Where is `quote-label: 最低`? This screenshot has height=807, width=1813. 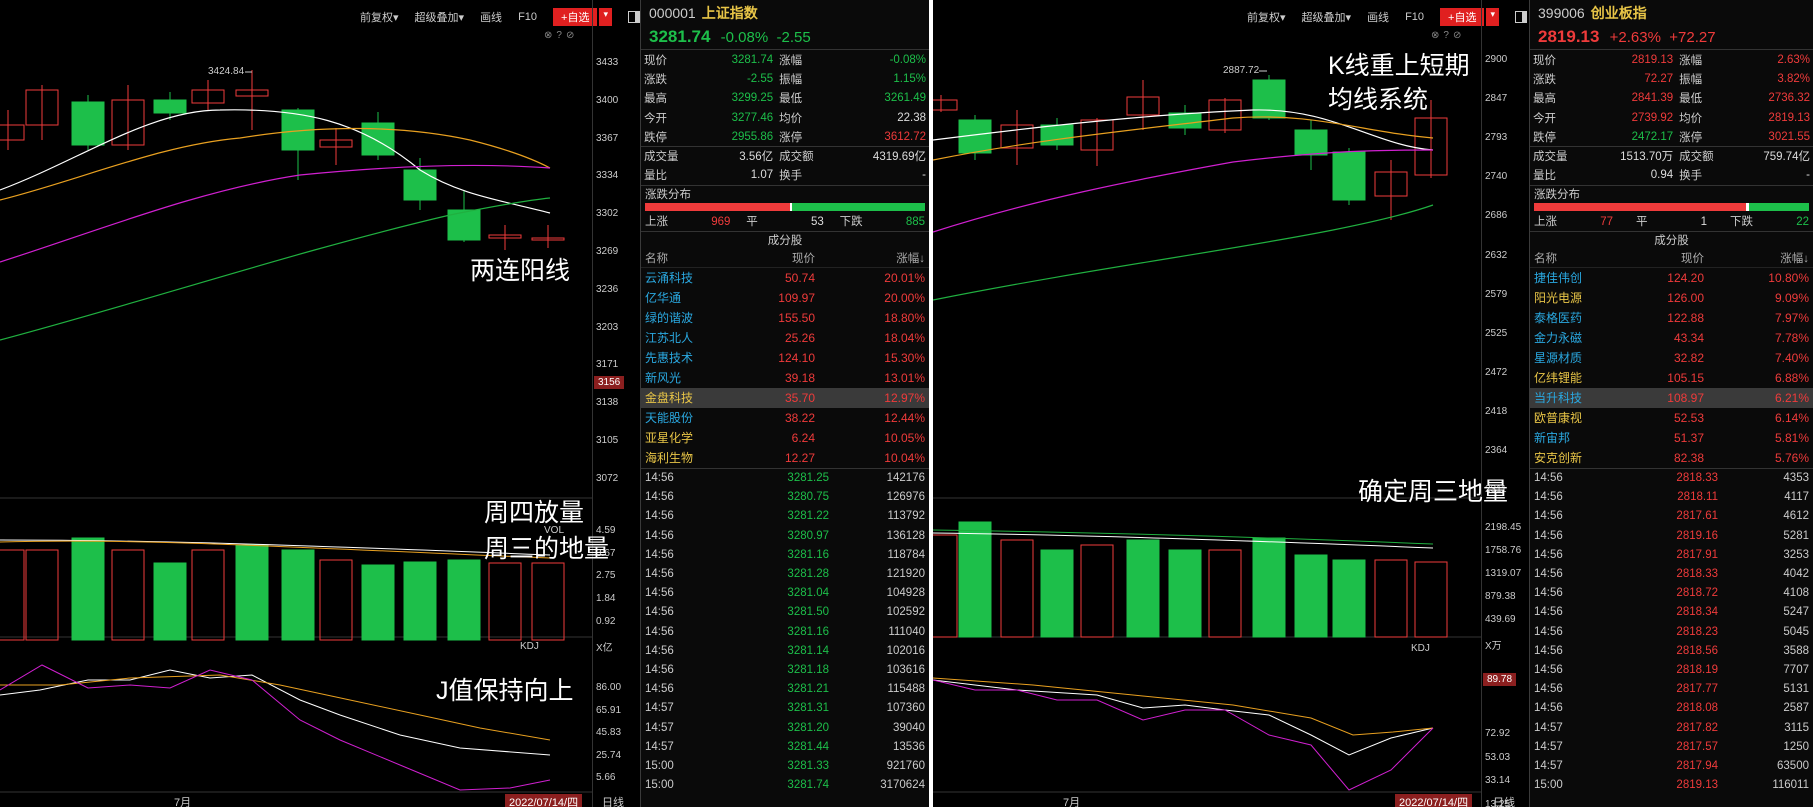 quote-label: 最低 is located at coordinates (1691, 99).